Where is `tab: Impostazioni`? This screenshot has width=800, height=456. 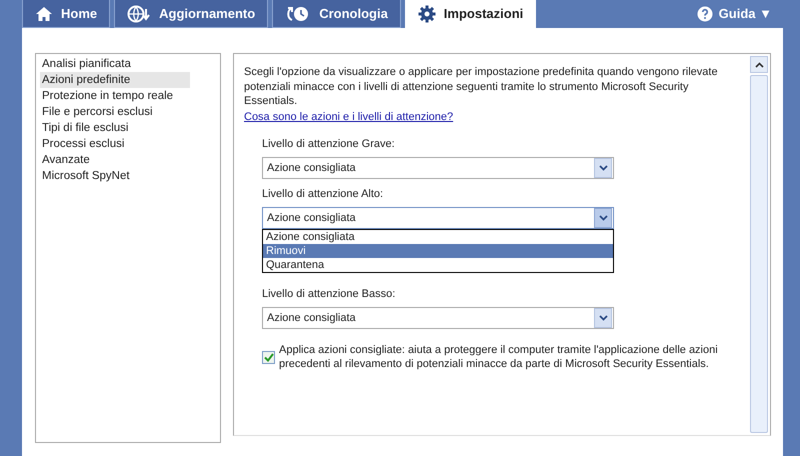
tab: Impostazioni is located at coordinates (470, 14).